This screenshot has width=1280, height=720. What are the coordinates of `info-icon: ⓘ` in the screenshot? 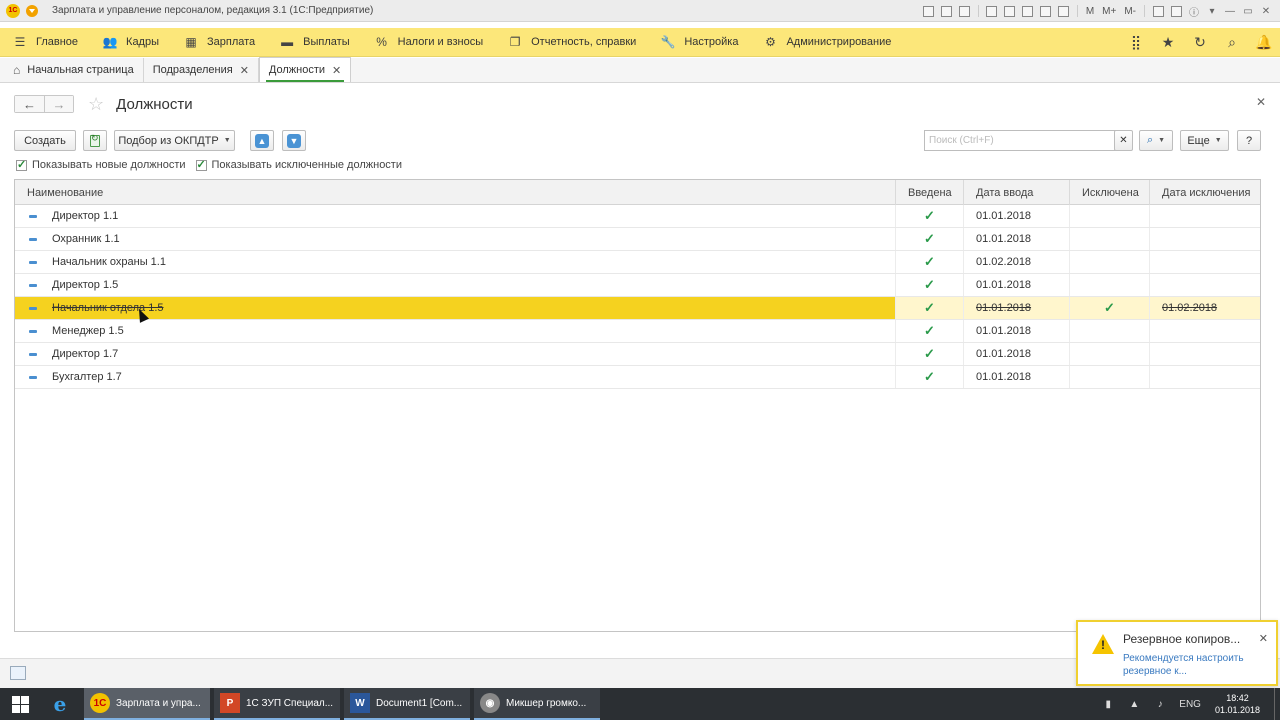 It's located at (1194, 11).